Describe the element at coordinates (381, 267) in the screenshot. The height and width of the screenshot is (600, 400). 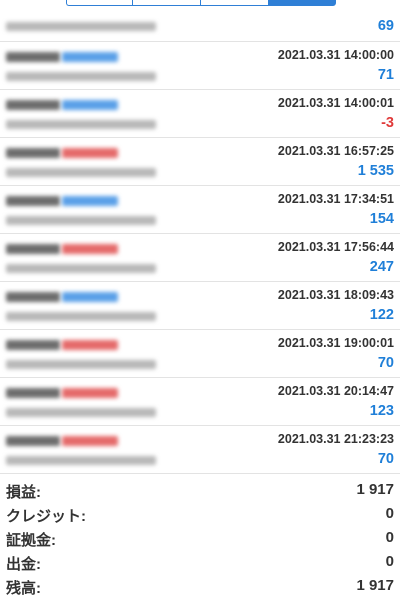
I see `trade-profit: 247` at that location.